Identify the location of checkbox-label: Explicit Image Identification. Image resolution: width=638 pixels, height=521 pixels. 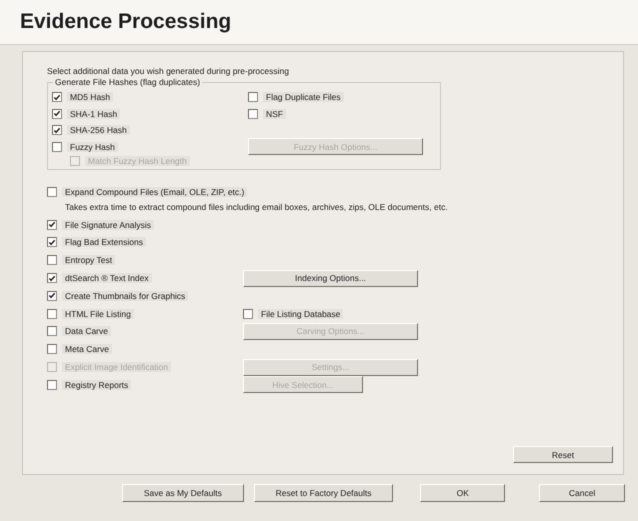
(116, 367).